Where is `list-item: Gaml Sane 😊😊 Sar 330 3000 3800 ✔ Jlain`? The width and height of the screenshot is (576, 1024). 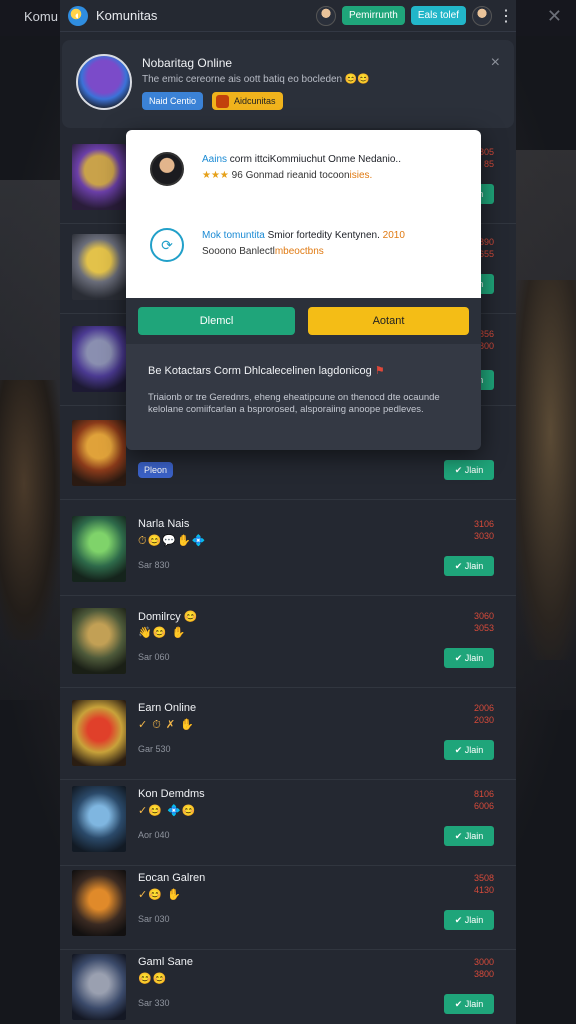 list-item: Gaml Sane 😊😊 Sar 330 3000 3800 ✔ Jlain is located at coordinates (288, 985).